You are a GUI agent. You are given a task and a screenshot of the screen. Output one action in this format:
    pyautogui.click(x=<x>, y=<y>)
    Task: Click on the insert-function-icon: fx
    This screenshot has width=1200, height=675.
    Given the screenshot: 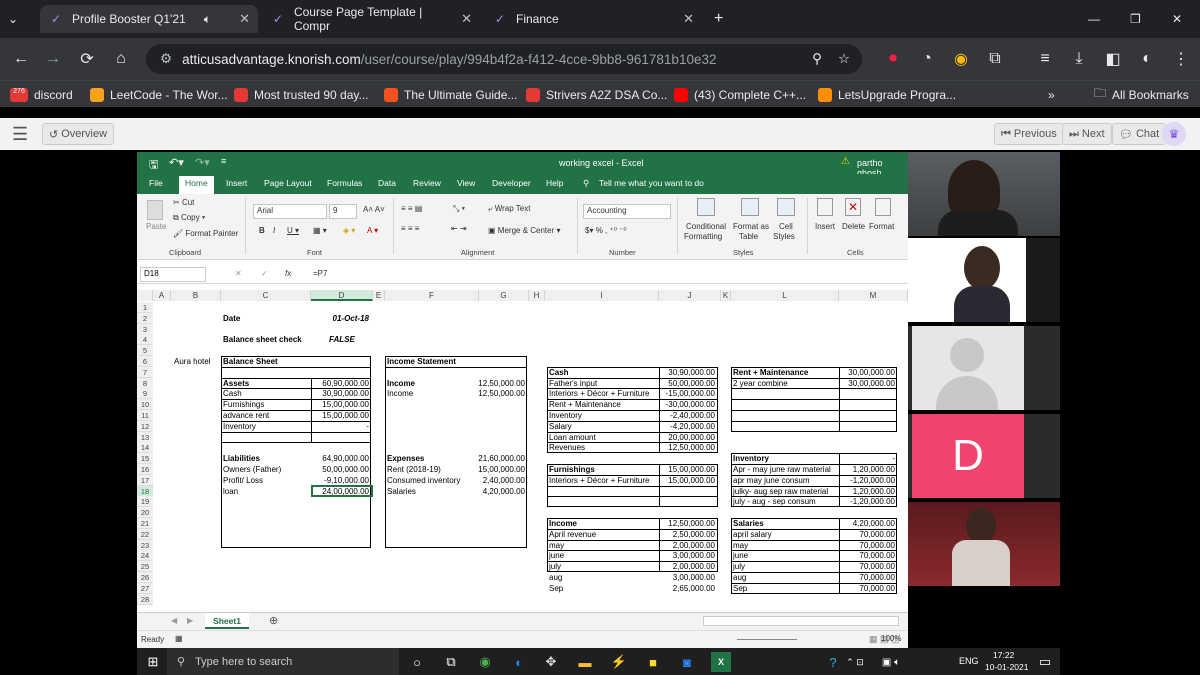 What is the action you would take?
    pyautogui.click(x=288, y=273)
    